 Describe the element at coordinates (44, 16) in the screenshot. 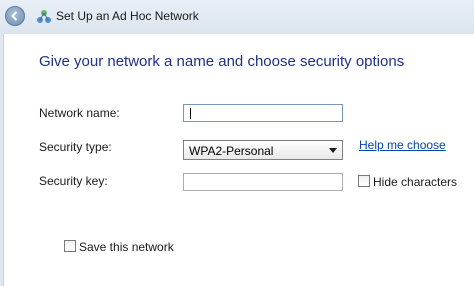

I see `network-icon` at that location.